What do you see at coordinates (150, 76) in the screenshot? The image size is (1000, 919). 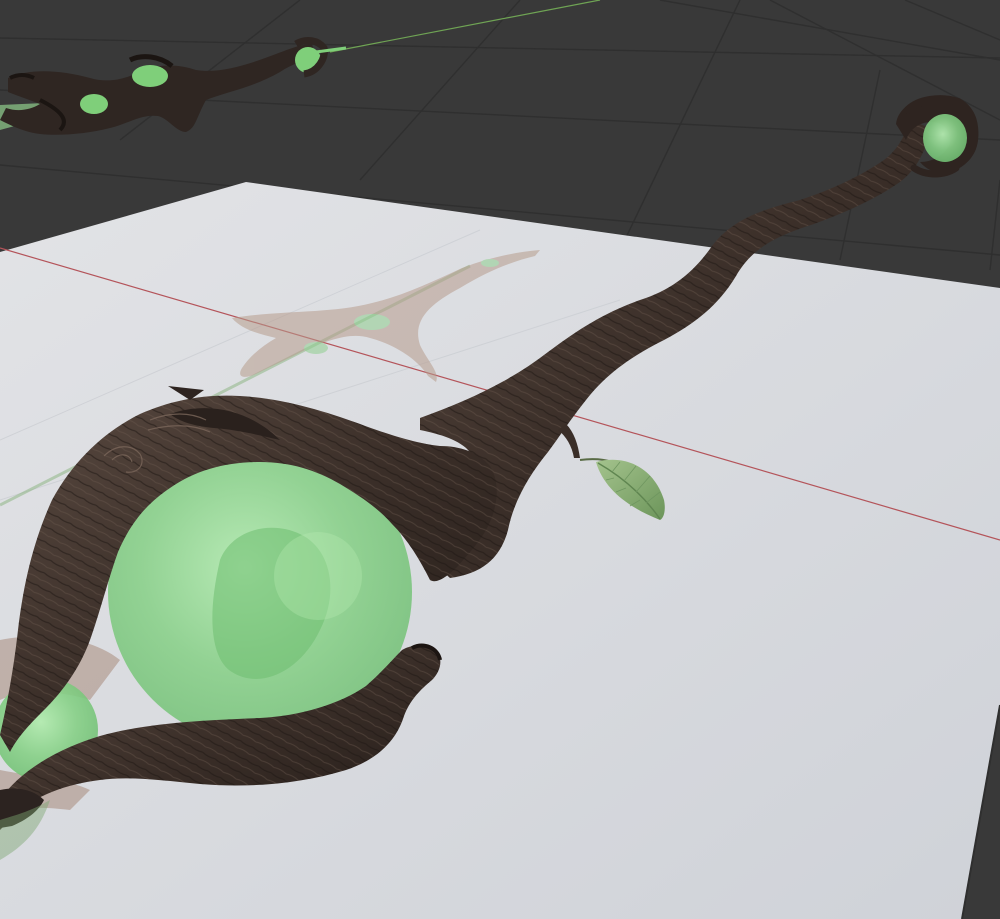 I see `background-orb-mid` at bounding box center [150, 76].